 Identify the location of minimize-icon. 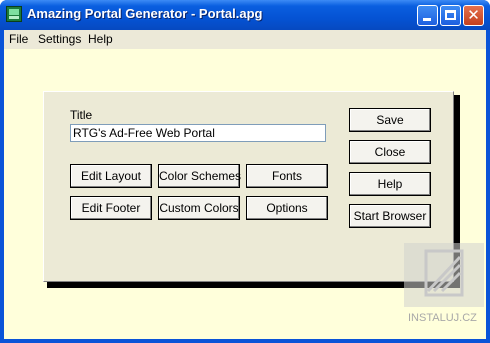
(427, 19).